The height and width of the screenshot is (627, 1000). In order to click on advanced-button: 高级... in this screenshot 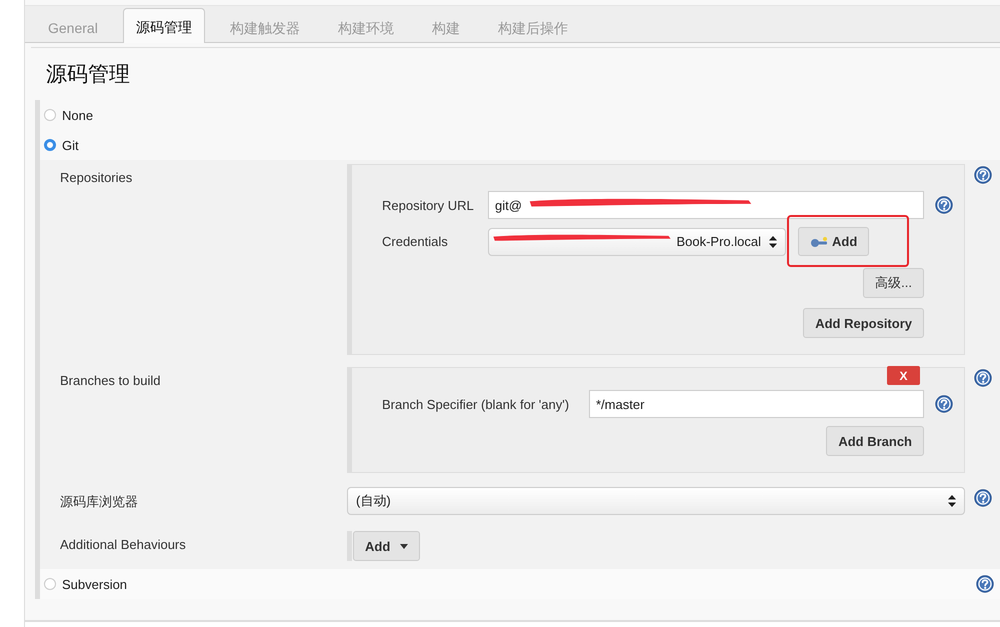, I will do `click(893, 283)`.